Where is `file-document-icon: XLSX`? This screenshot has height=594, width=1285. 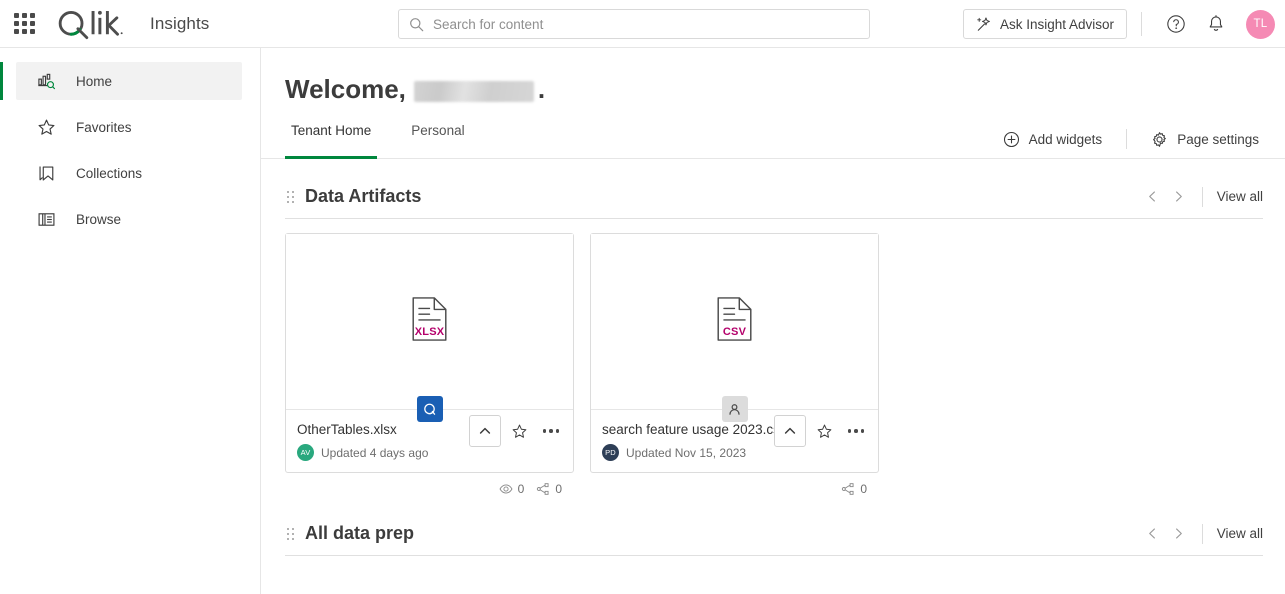 file-document-icon: XLSX is located at coordinates (429, 321).